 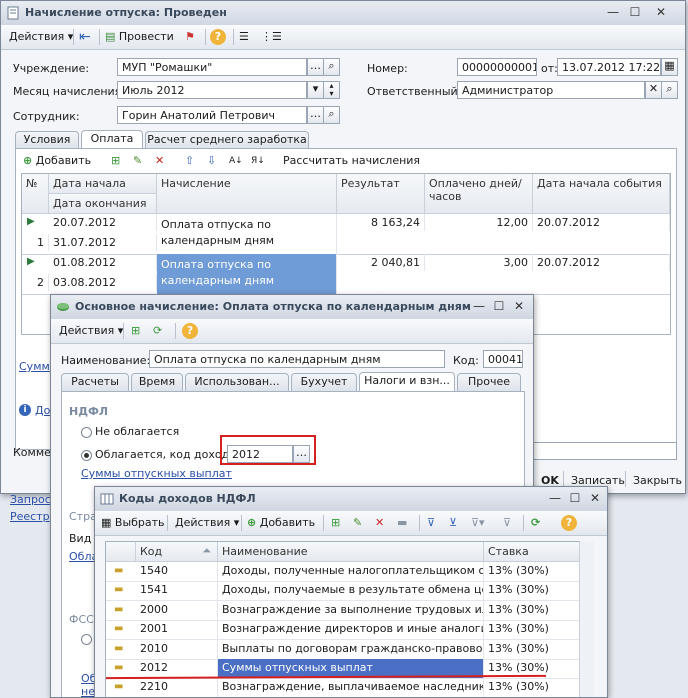 I want to click on col-header-name: Наименование, so click(x=351, y=552).